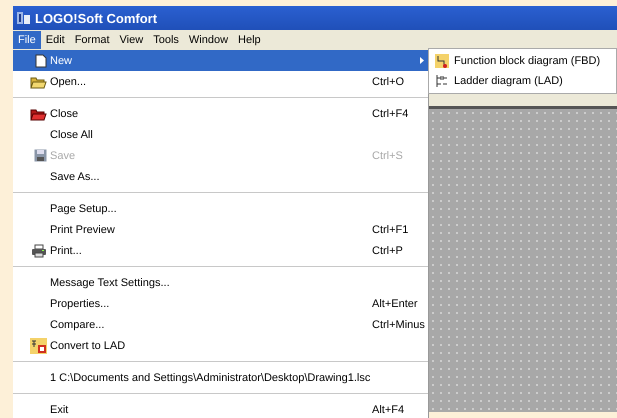  Describe the element at coordinates (220, 324) in the screenshot. I see `menu-entry: Compare... Ctrl+Minus` at that location.